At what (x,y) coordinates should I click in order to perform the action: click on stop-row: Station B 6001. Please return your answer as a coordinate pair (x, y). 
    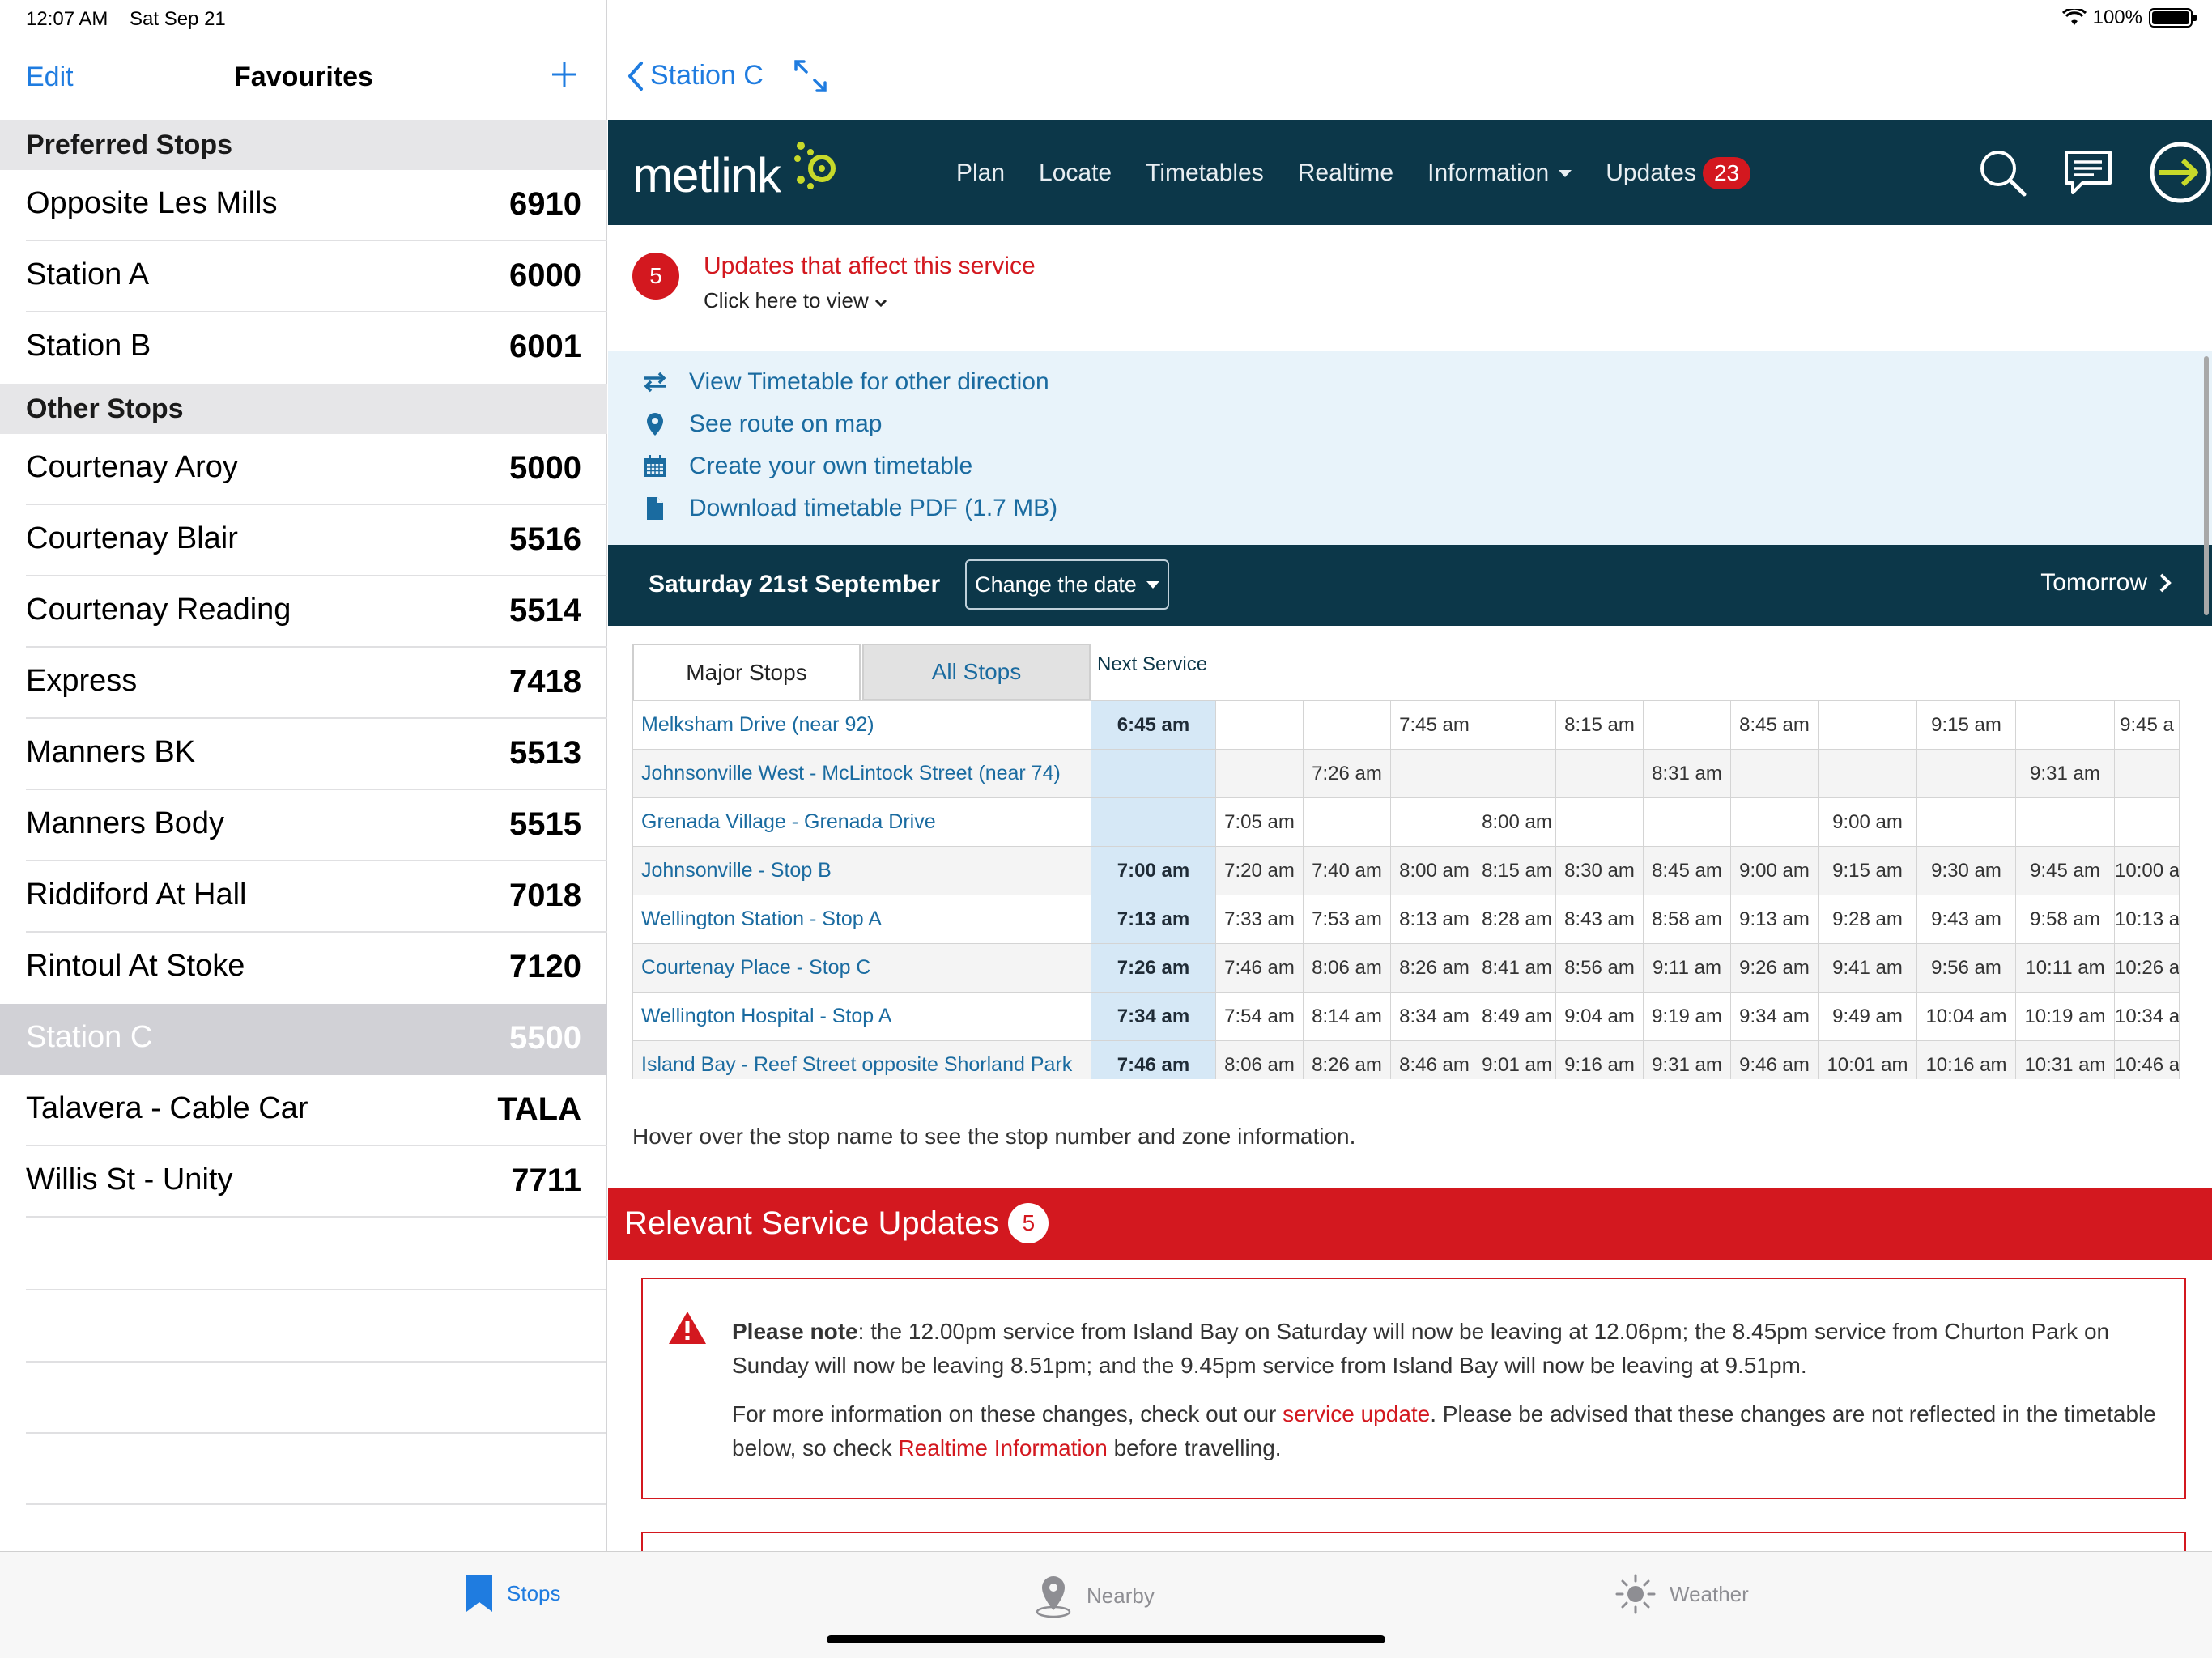
    Looking at the image, I should click on (303, 348).